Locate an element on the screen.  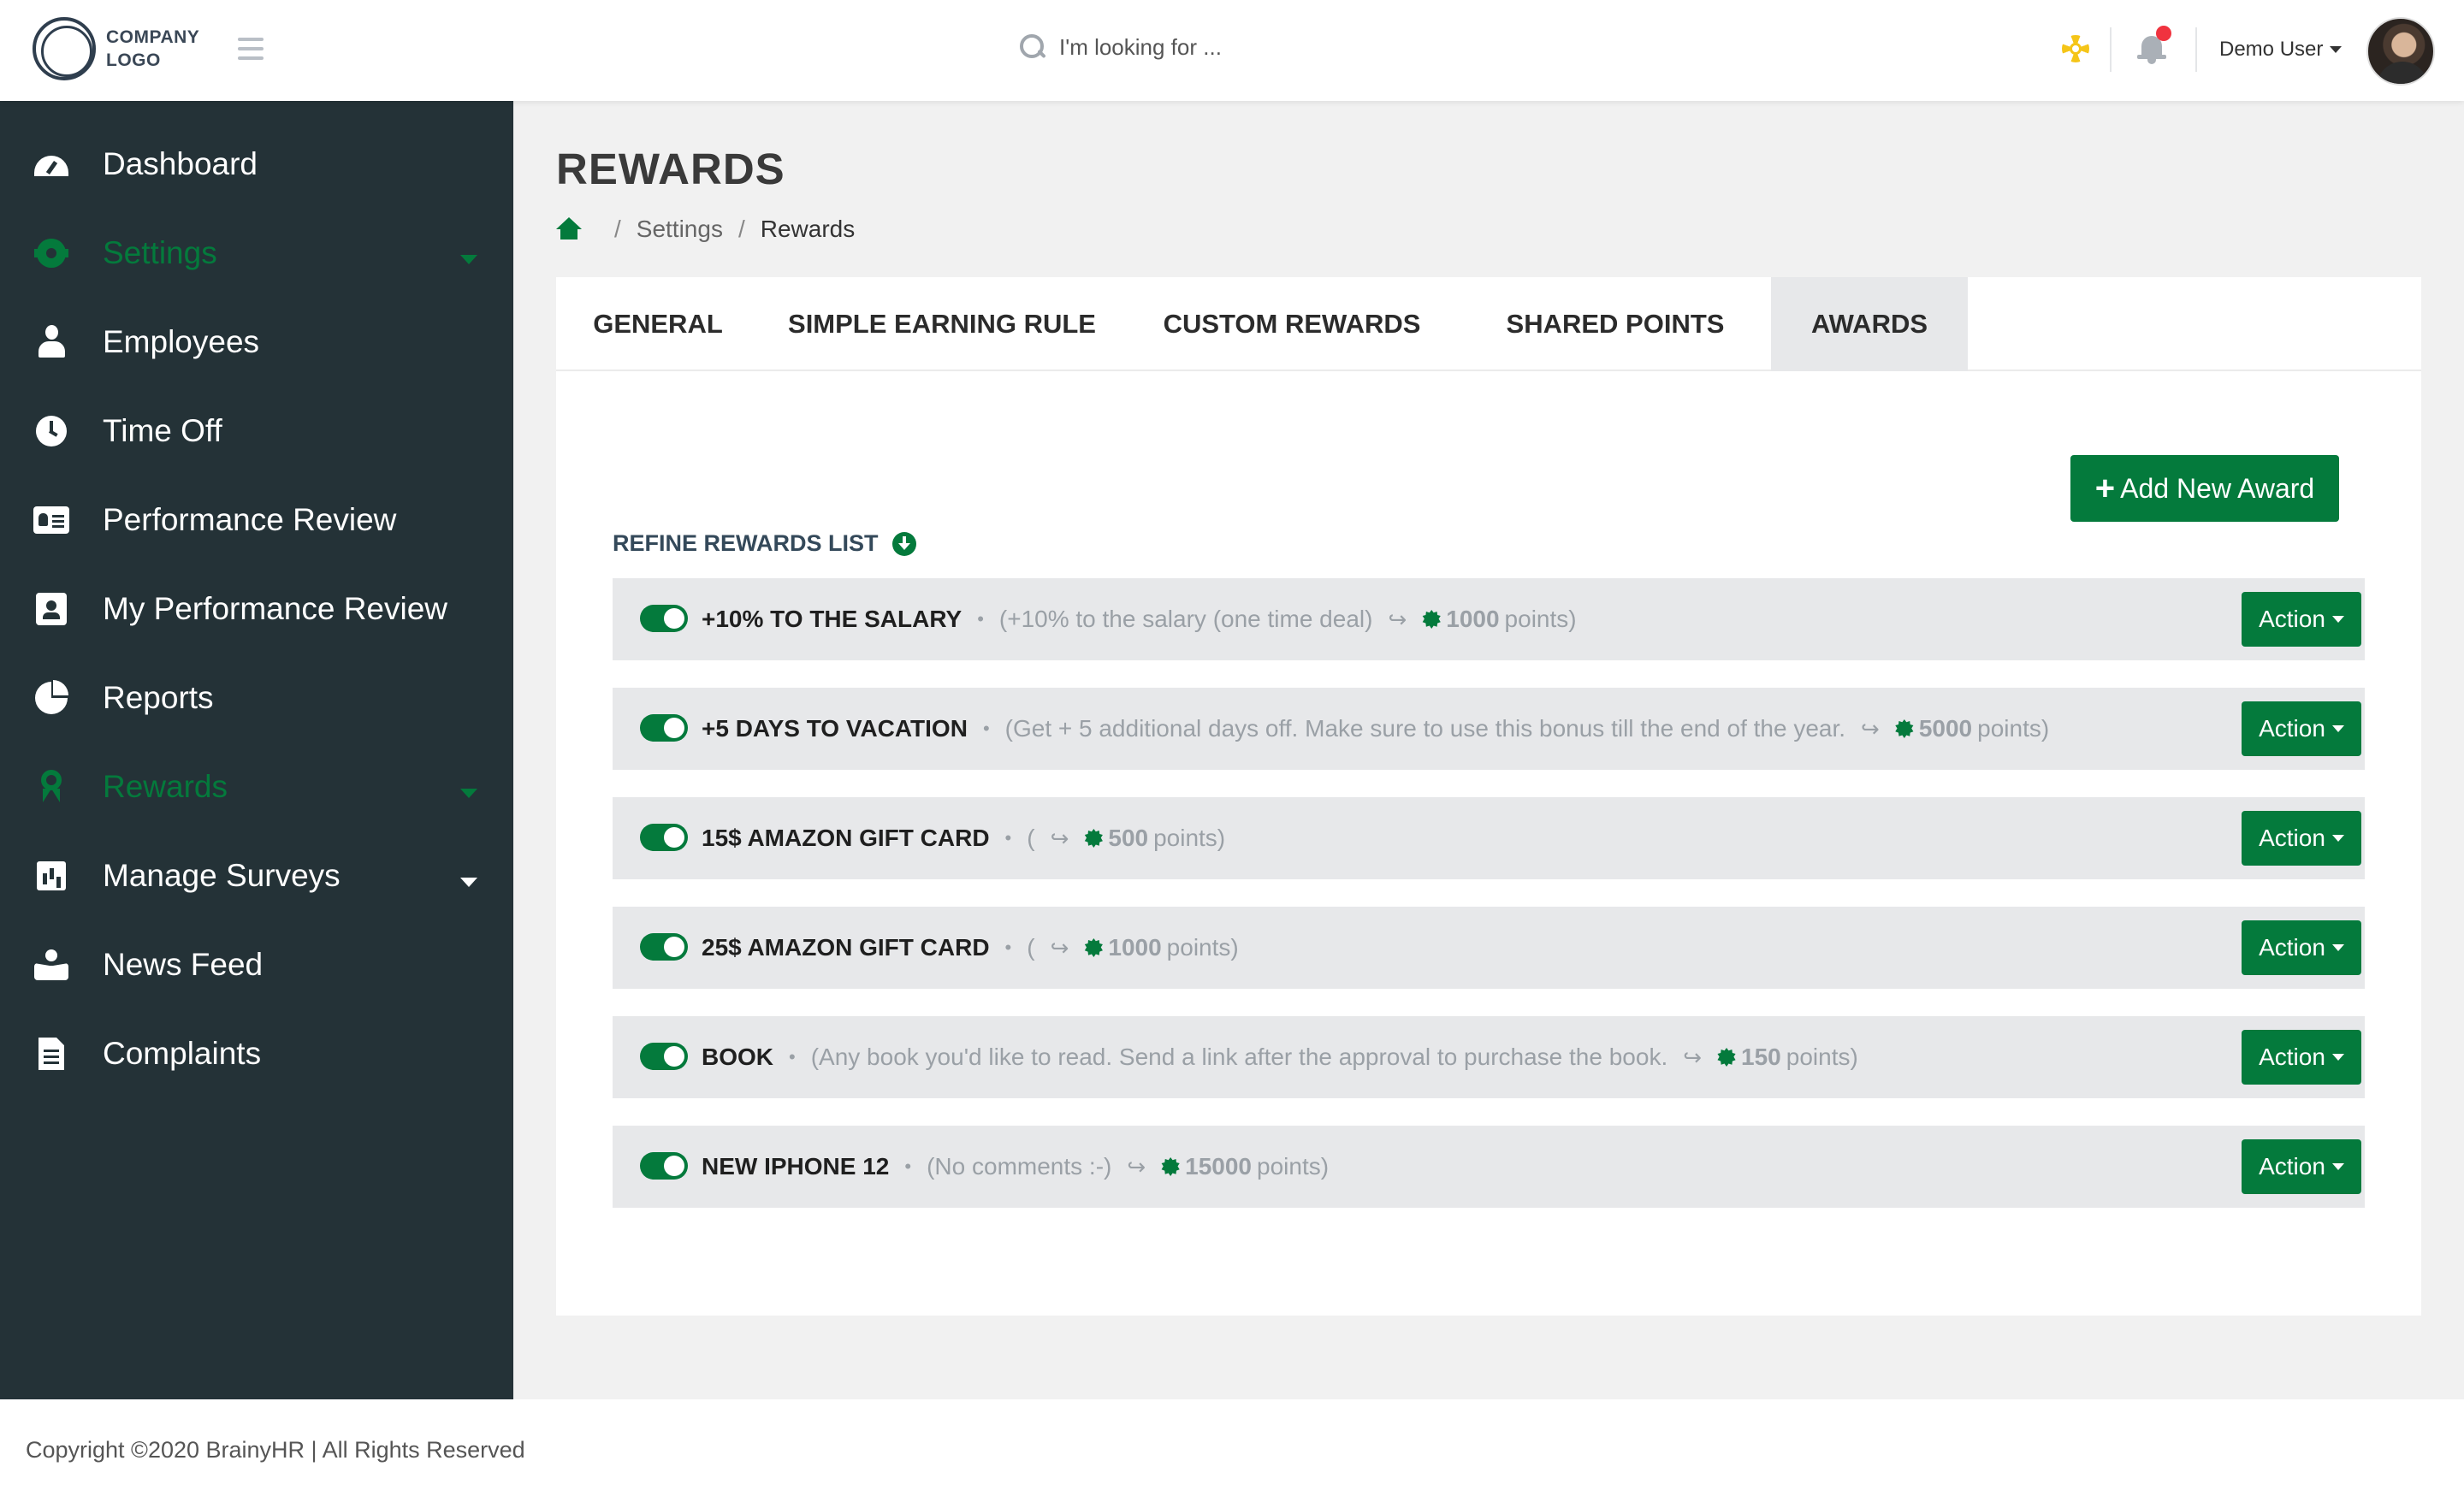
support-lifebuoy-icon is located at coordinates (2075, 48).